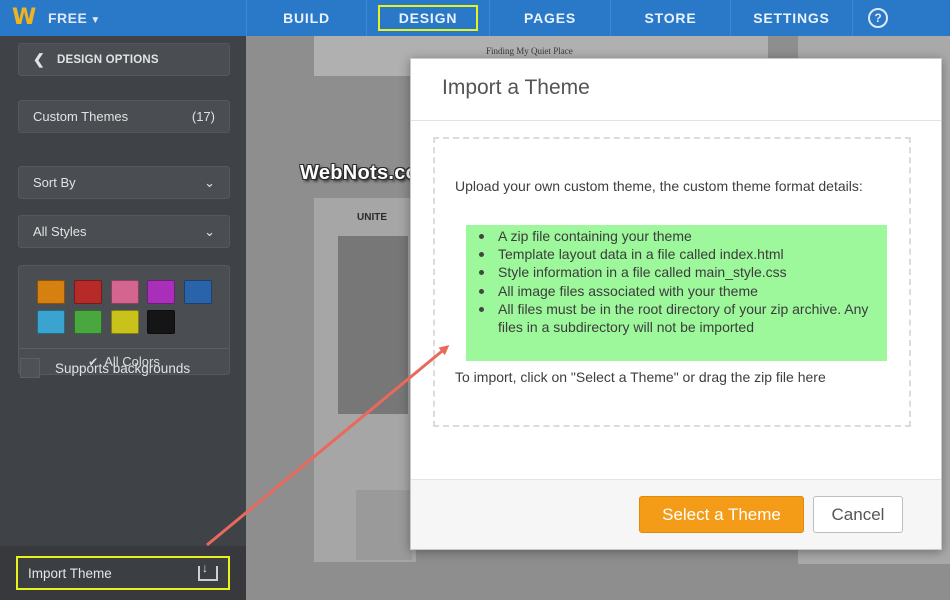 The width and height of the screenshot is (950, 600). Describe the element at coordinates (516, 87) in the screenshot. I see `dialog-title: Import a Theme` at that location.